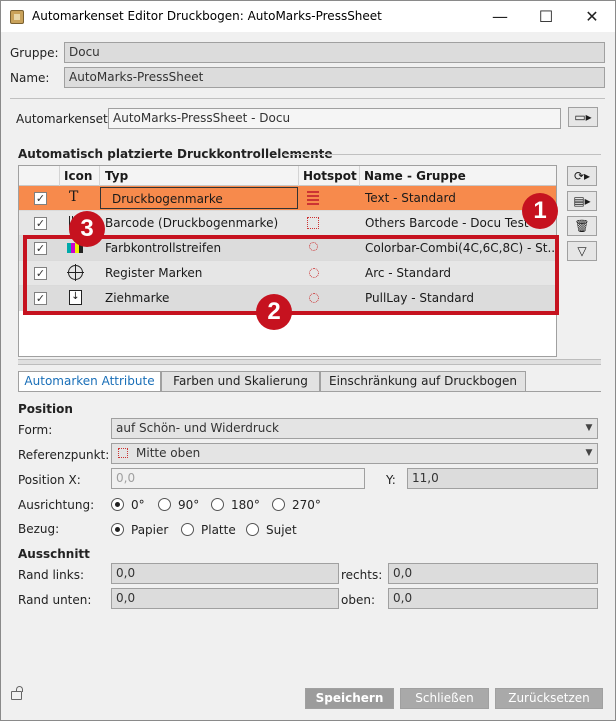  I want to click on column-header-hotspot: Hotspot, so click(330, 176).